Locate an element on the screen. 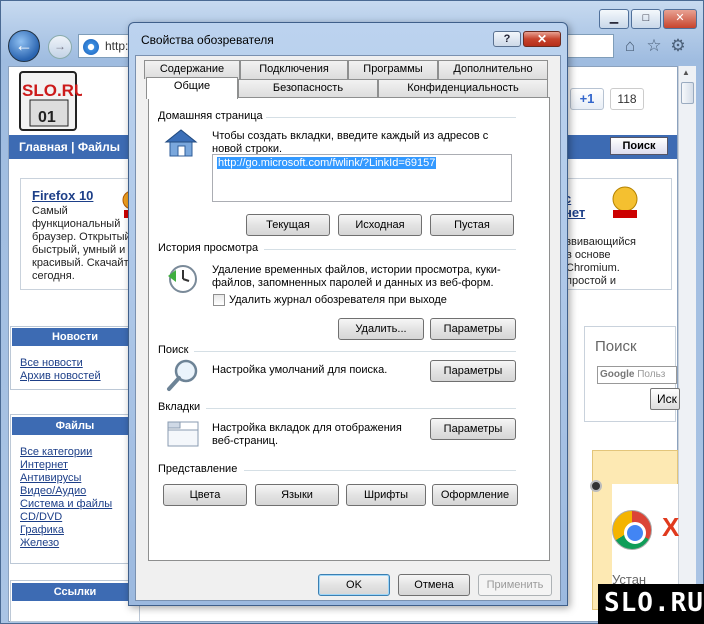 The image size is (704, 624). tab-general: Общие is located at coordinates (192, 88).